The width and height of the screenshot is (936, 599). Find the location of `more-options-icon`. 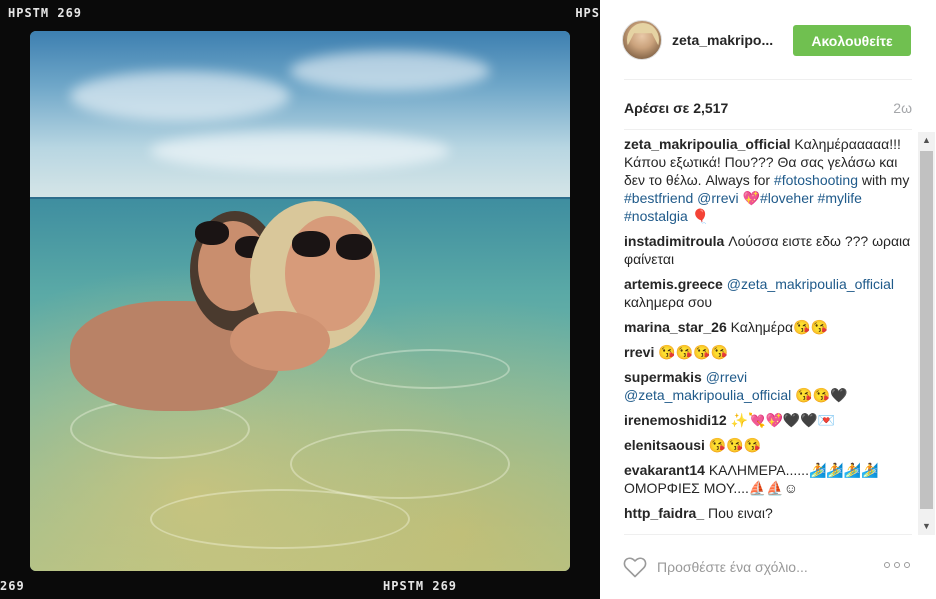

more-options-icon is located at coordinates (898, 567).